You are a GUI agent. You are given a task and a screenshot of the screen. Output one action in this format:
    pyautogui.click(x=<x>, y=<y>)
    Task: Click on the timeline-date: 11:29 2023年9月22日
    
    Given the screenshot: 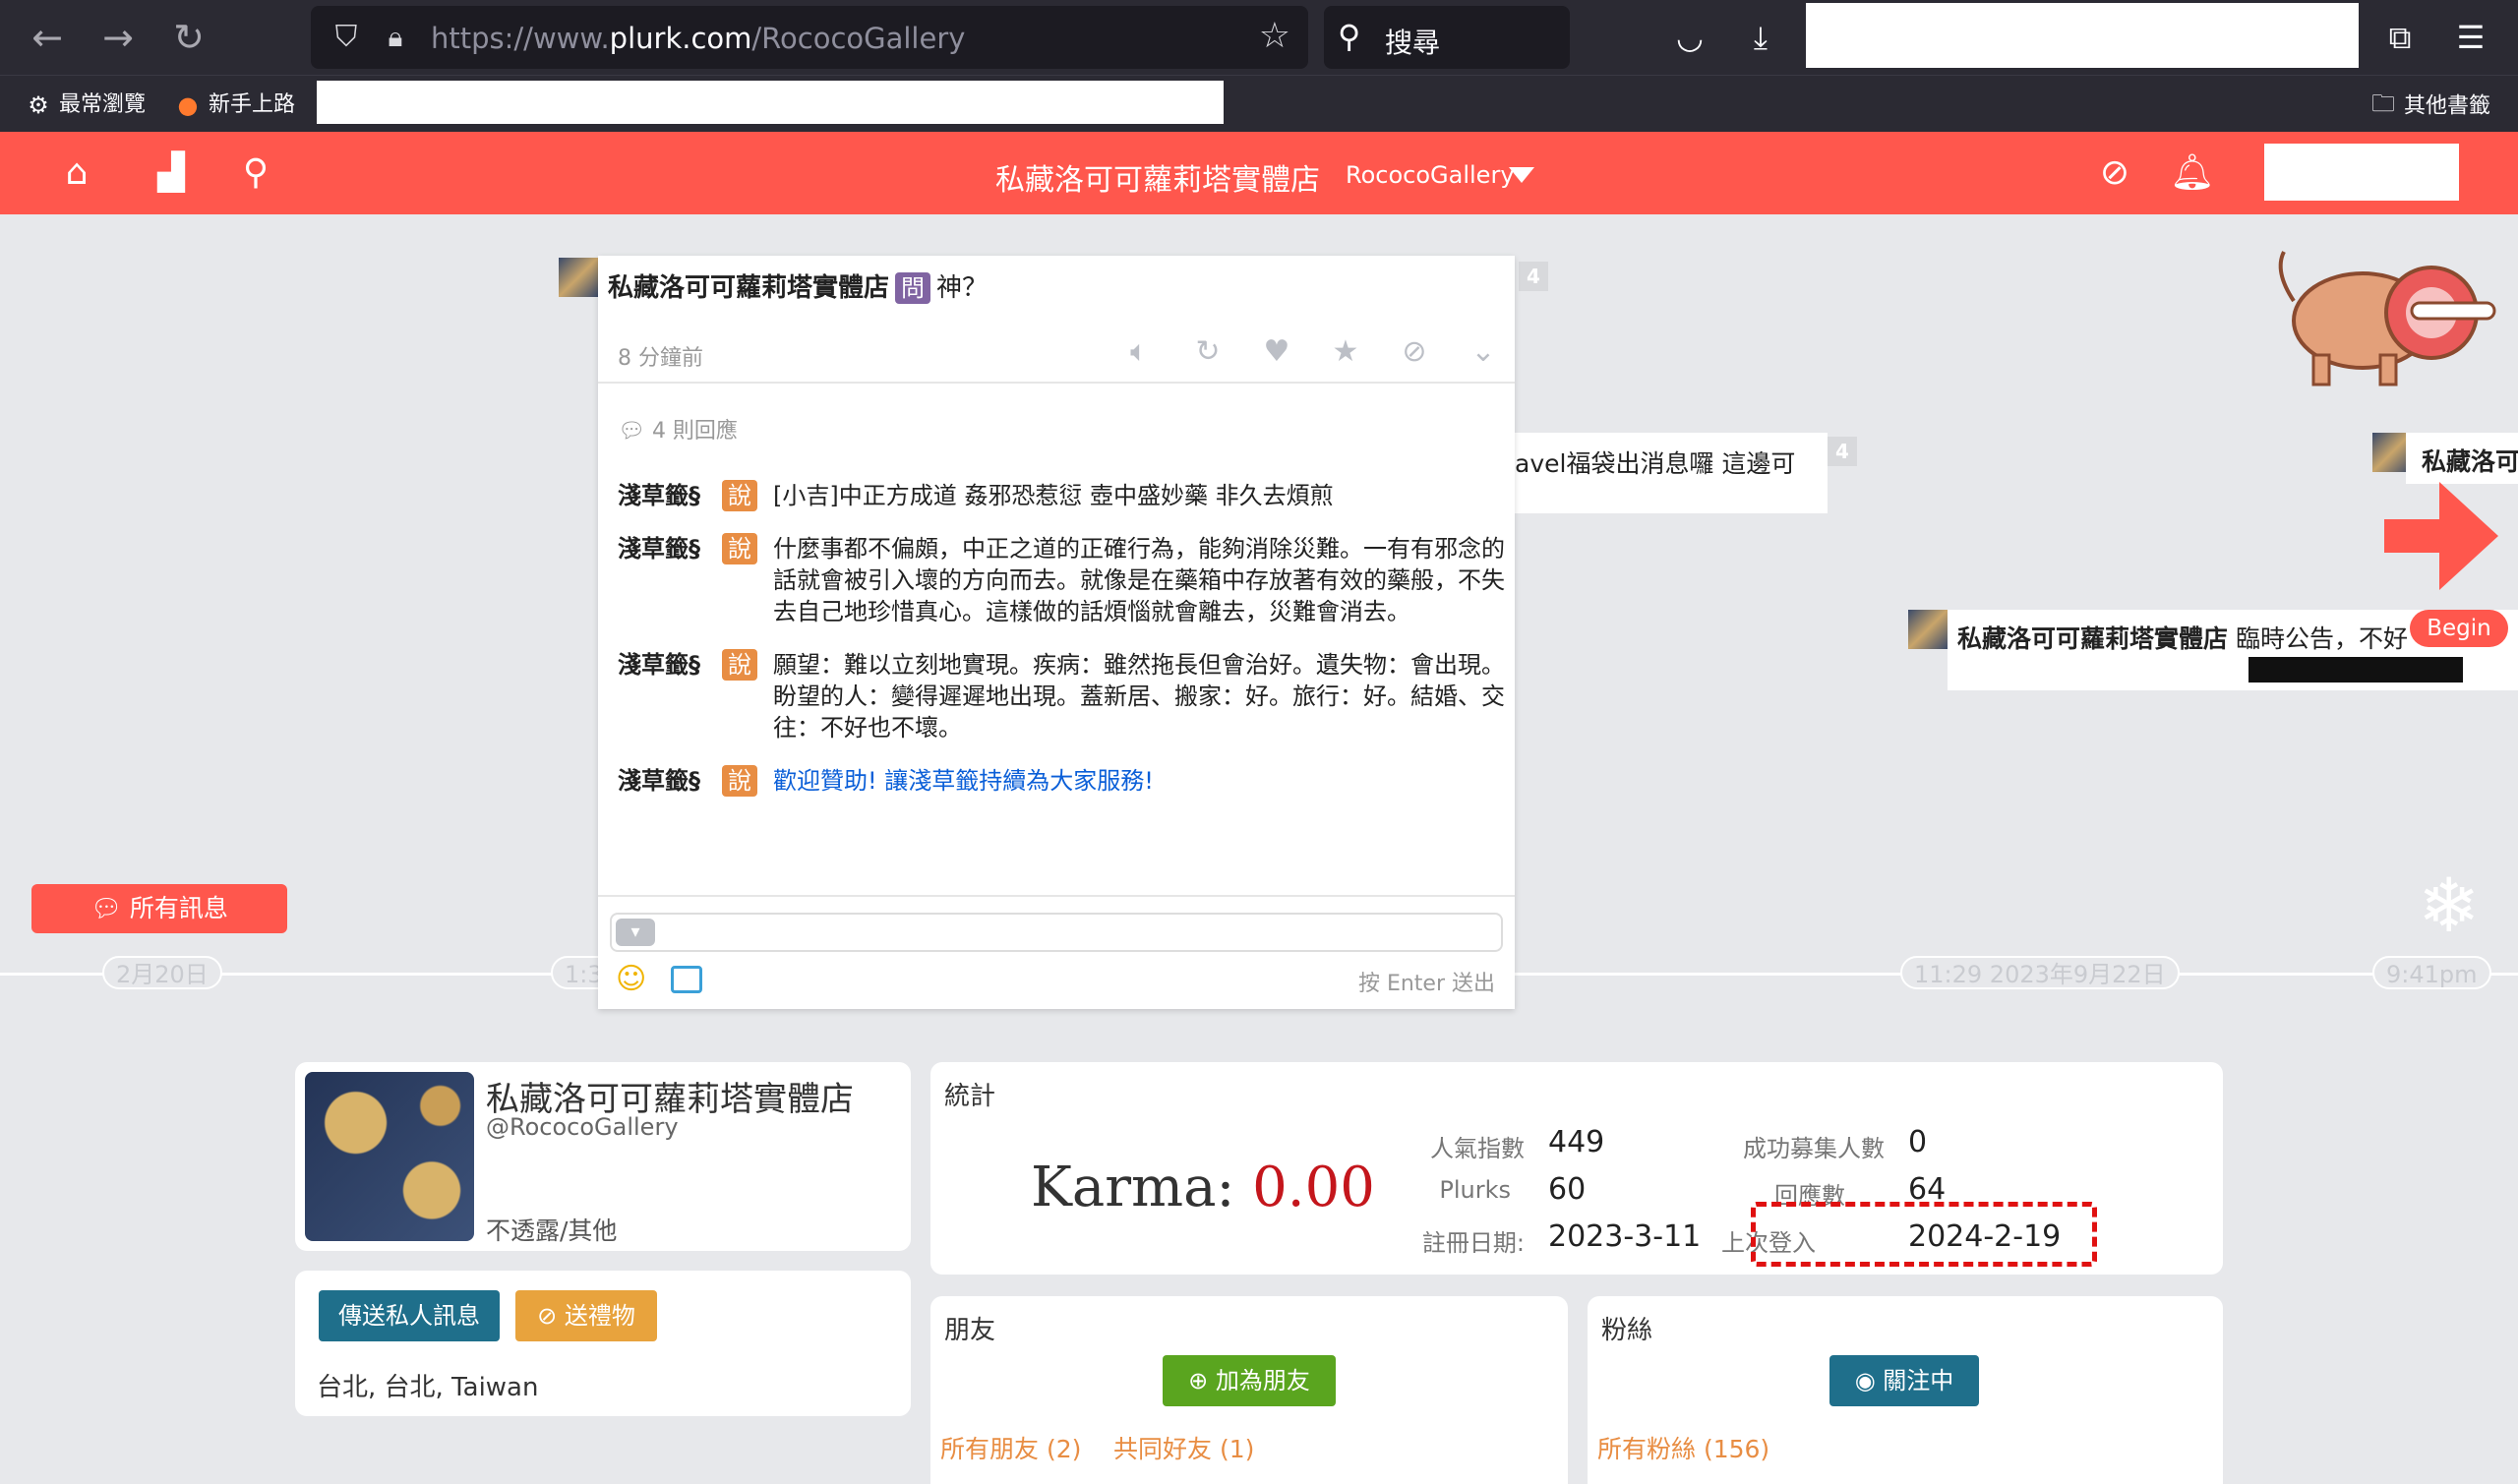 What is the action you would take?
    pyautogui.click(x=2040, y=973)
    